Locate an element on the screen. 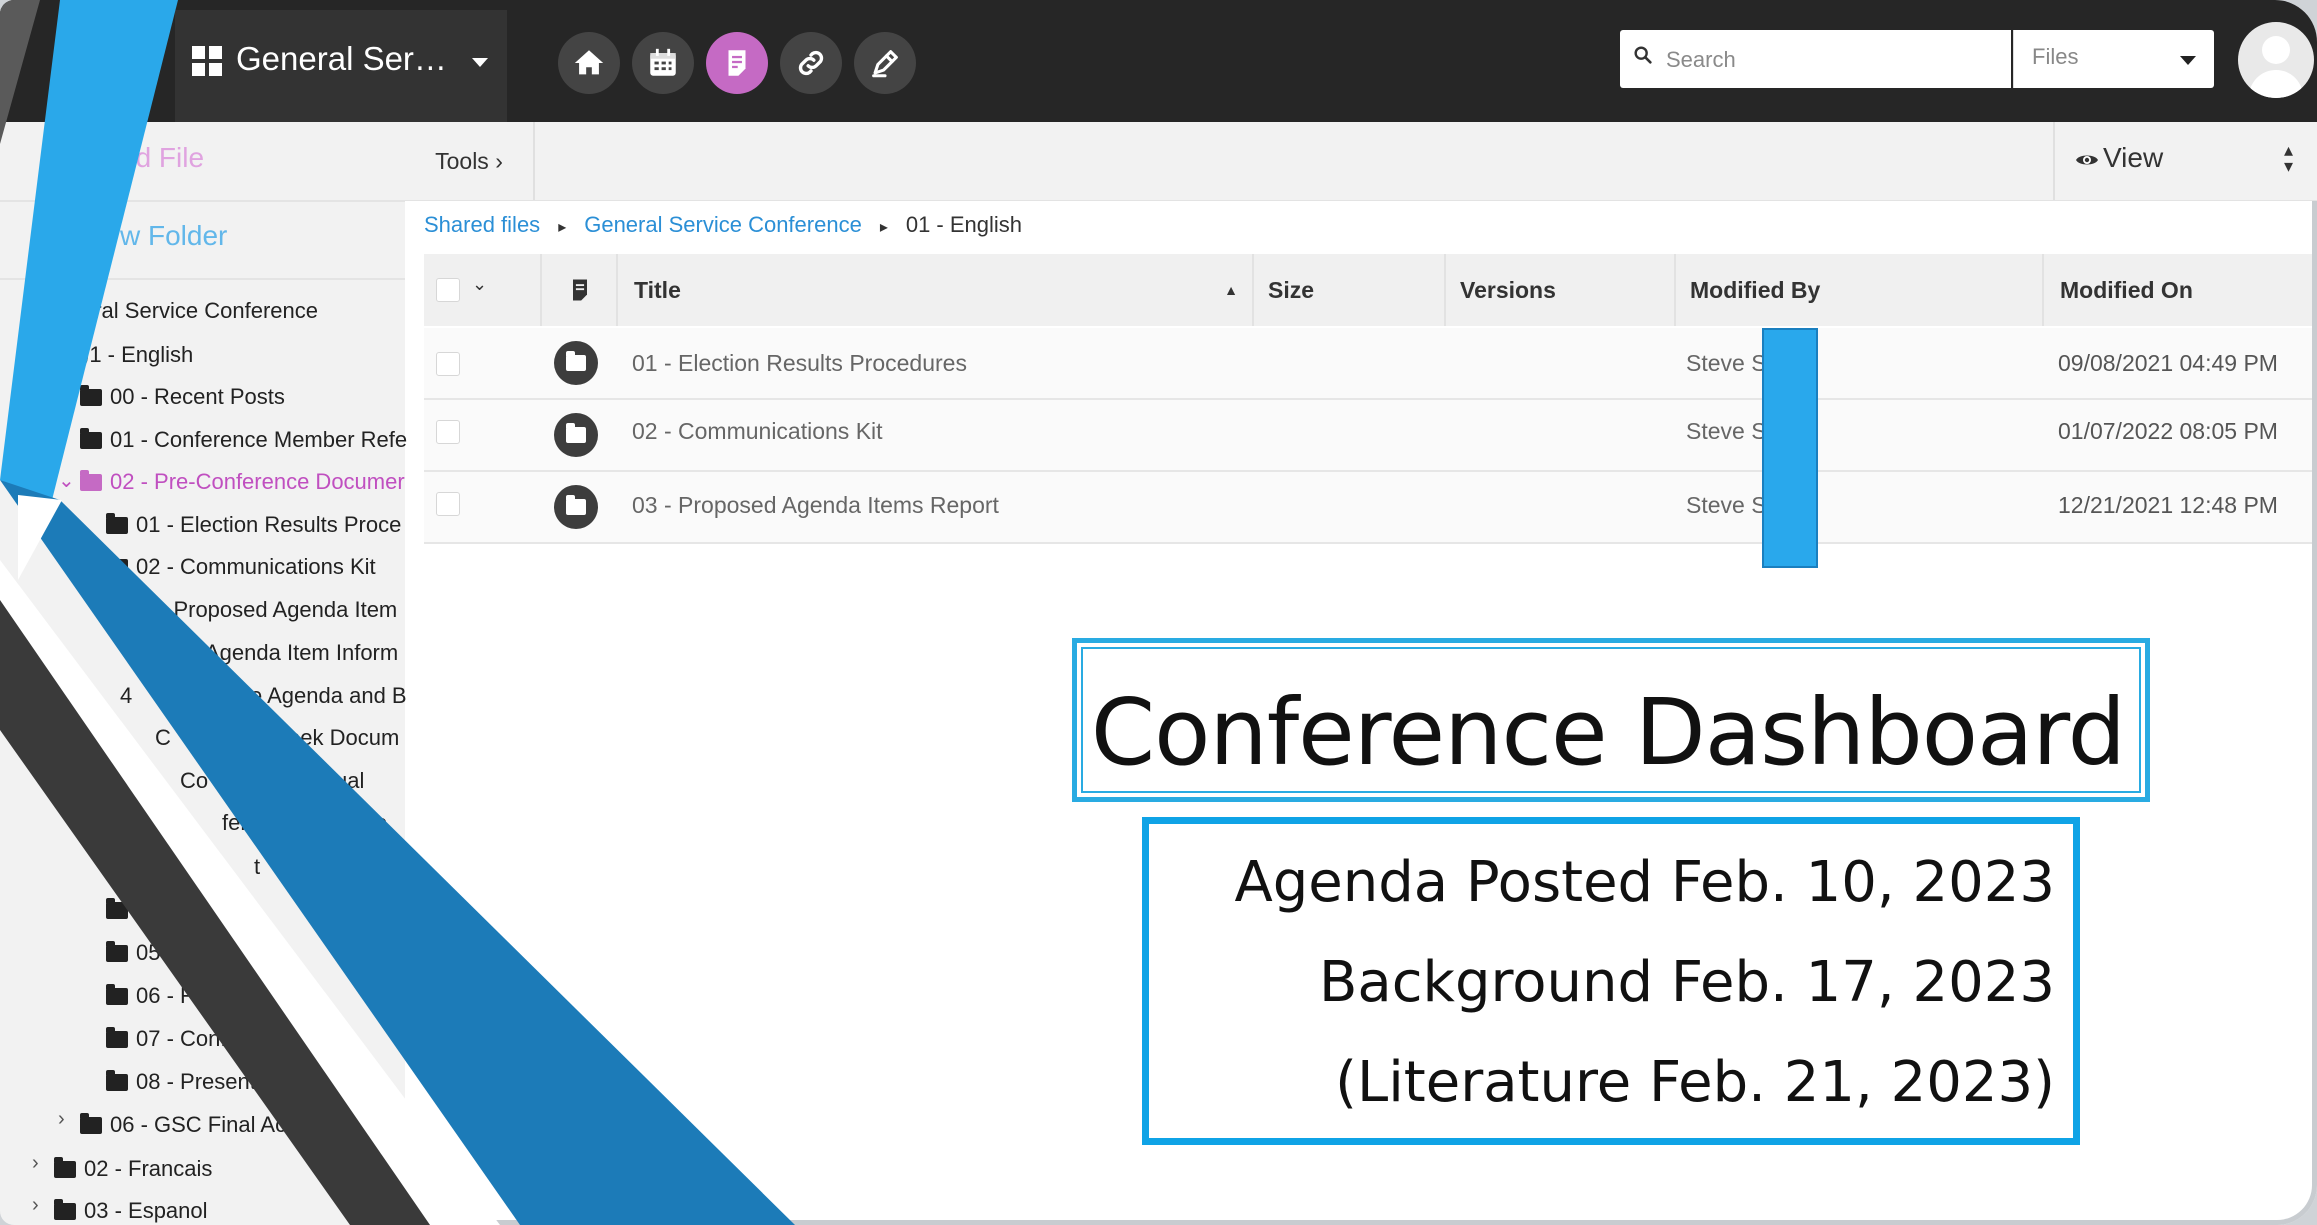 This screenshot has width=2317, height=1225. dashboard-title-box: Conference Dashboard is located at coordinates (1611, 720).